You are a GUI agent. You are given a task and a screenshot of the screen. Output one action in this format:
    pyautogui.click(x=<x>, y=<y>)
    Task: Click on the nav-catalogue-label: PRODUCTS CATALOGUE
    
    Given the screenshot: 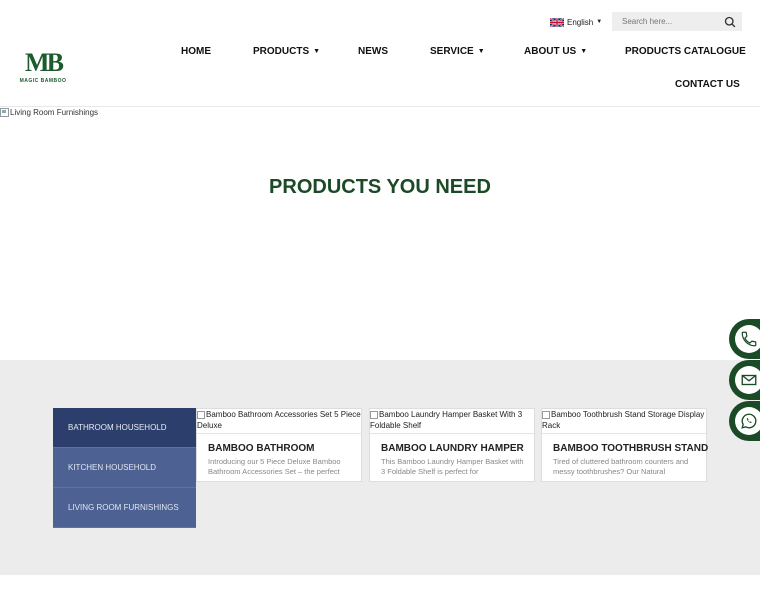 What is the action you would take?
    pyautogui.click(x=685, y=51)
    